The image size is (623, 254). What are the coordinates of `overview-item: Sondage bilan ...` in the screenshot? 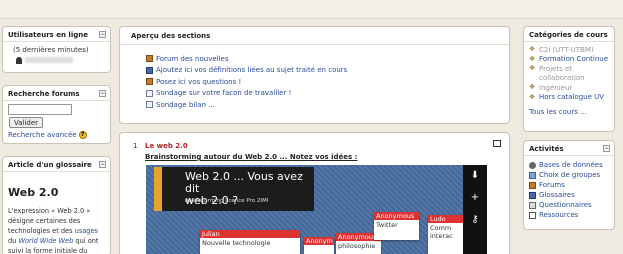 It's located at (325, 105).